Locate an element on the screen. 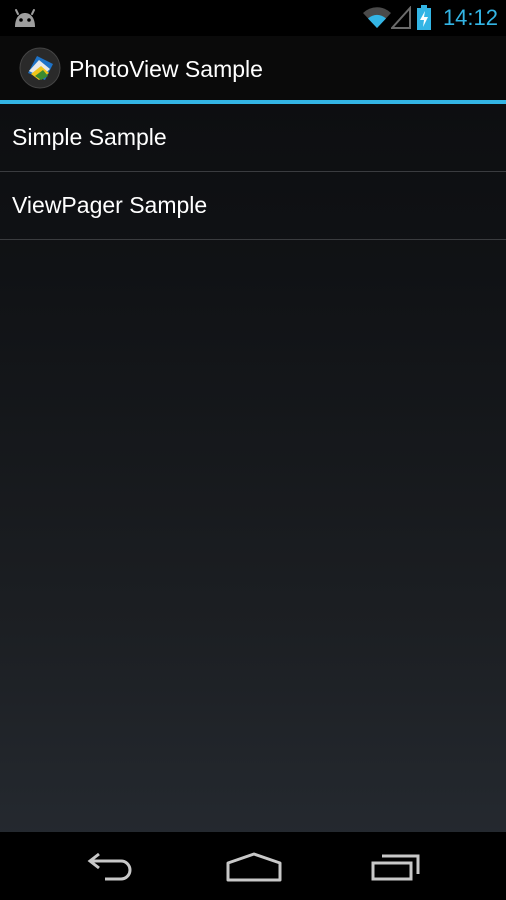 Image resolution: width=506 pixels, height=900 pixels. list-item-simple-sample: Simple Sample is located at coordinates (253, 138).